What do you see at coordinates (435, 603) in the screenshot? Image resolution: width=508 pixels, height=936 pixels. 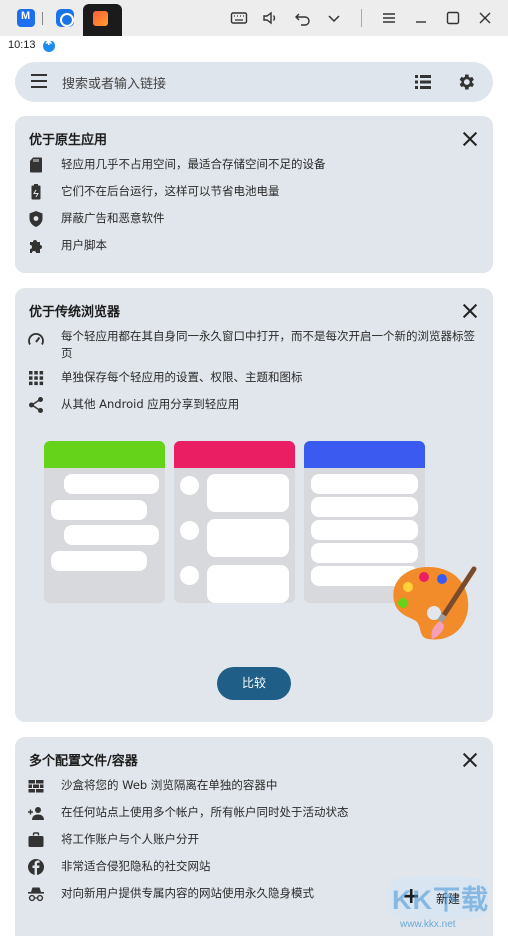 I see `paint-palette-icon` at bounding box center [435, 603].